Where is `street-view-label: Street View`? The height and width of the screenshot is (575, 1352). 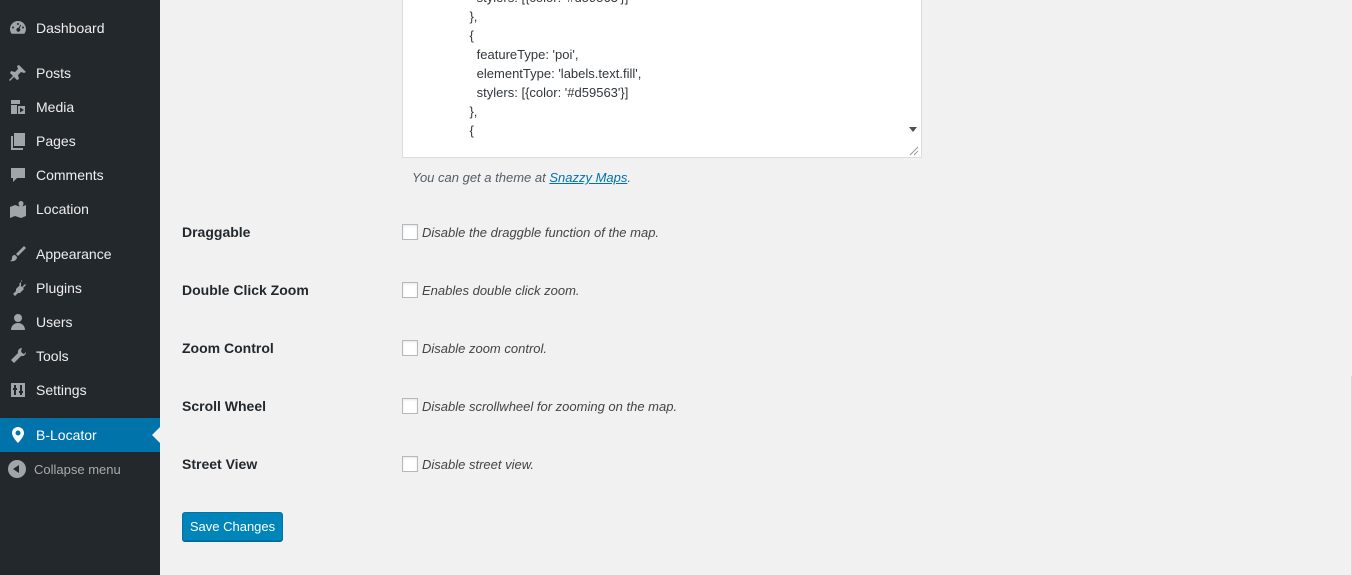 street-view-label: Street View is located at coordinates (220, 464).